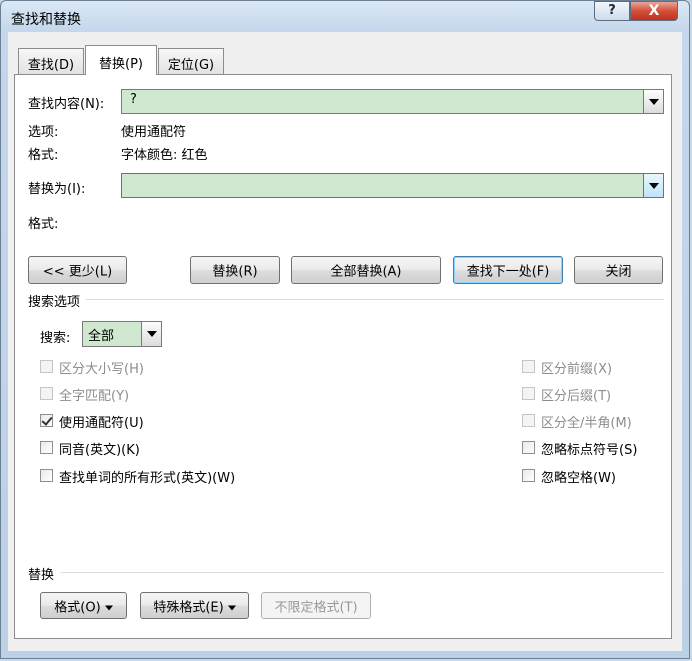 The height and width of the screenshot is (661, 692). I want to click on less-button: << 更少(L), so click(77, 270).